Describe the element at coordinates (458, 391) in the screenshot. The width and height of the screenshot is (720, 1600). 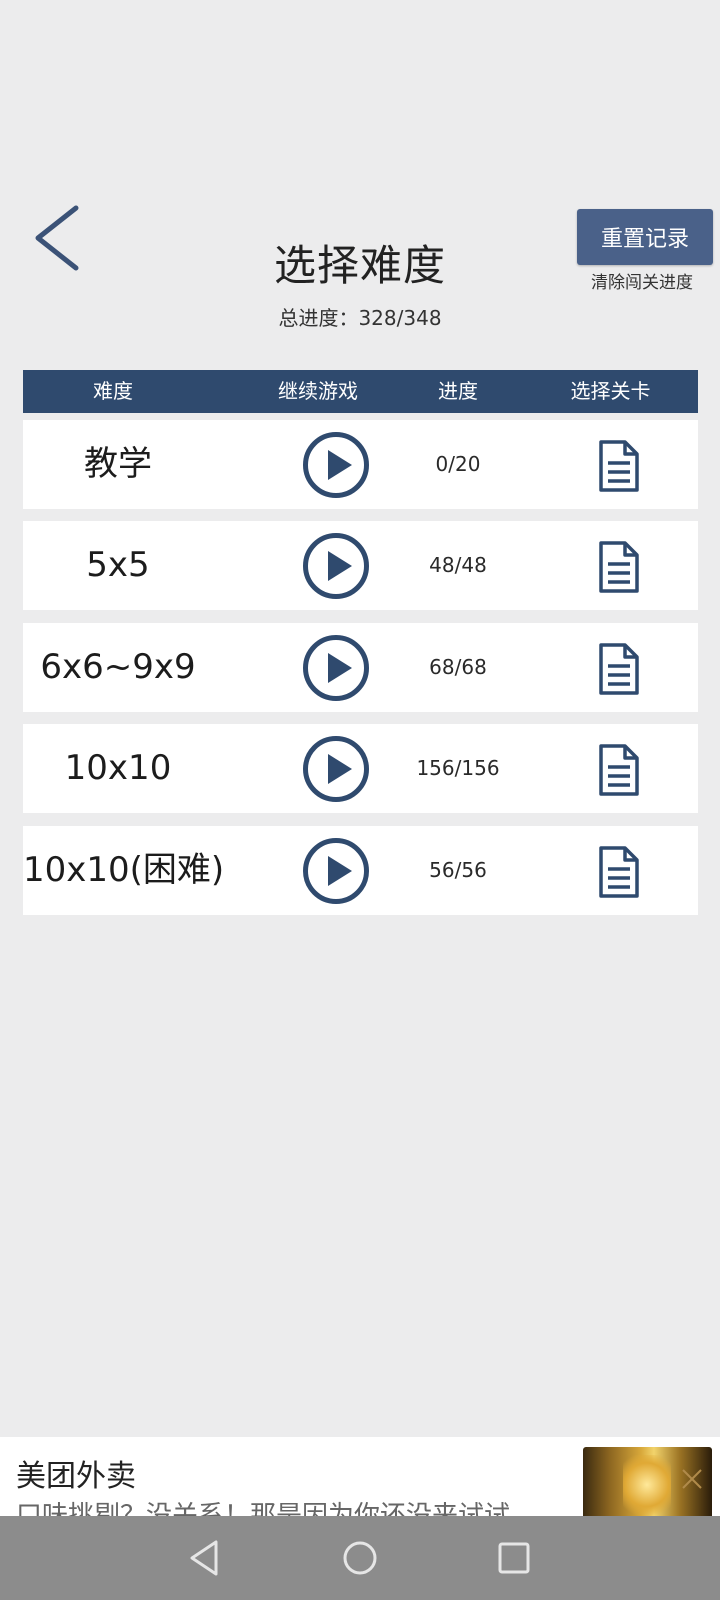
I see `column-header-progress: 进度` at that location.